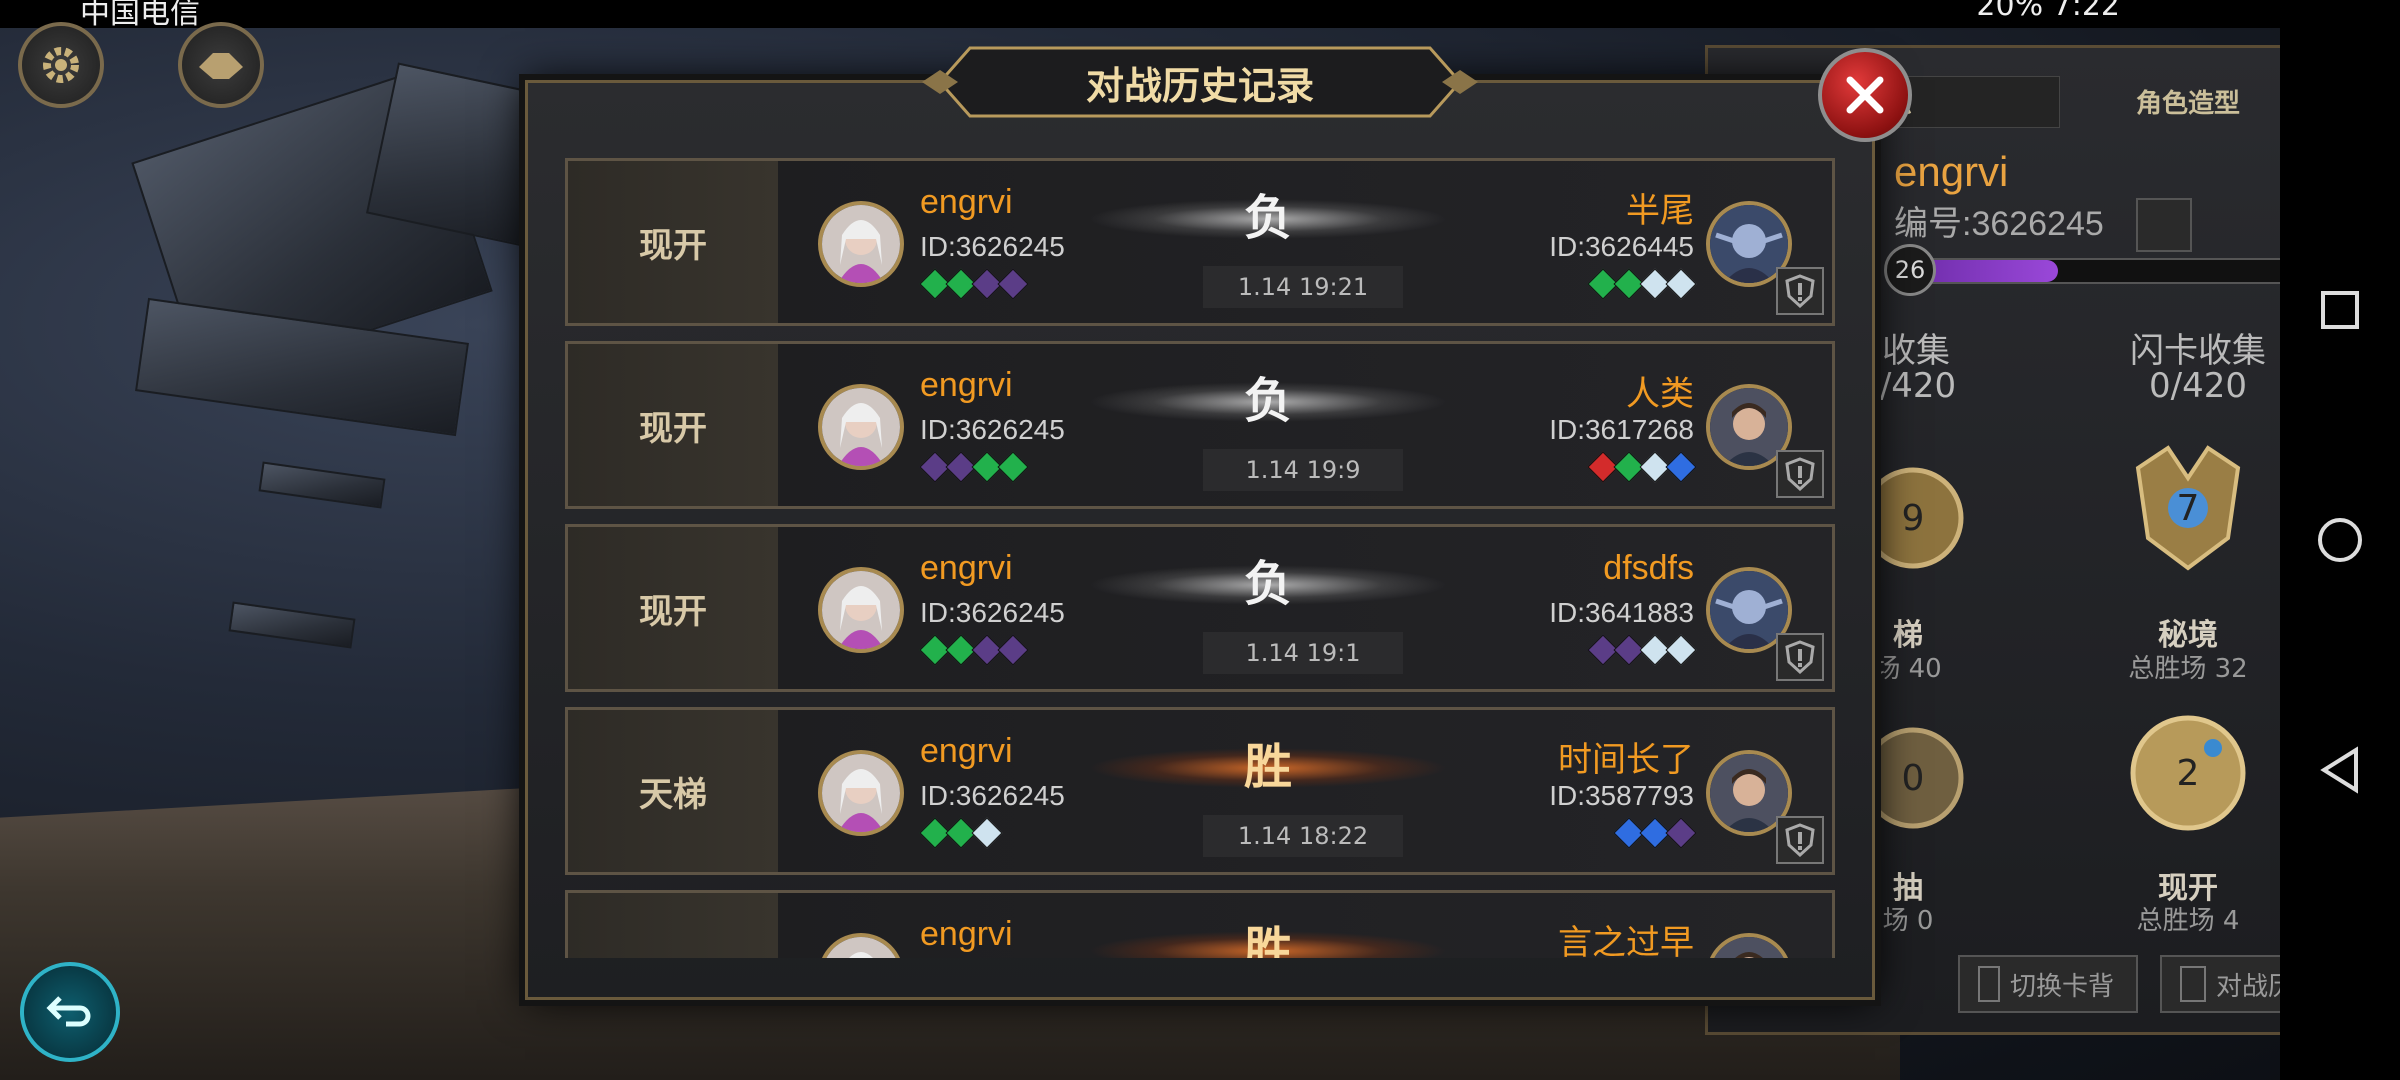 The height and width of the screenshot is (1080, 2400). What do you see at coordinates (2048, 984) in the screenshot?
I see `switch-card-back-button: 切换卡背` at bounding box center [2048, 984].